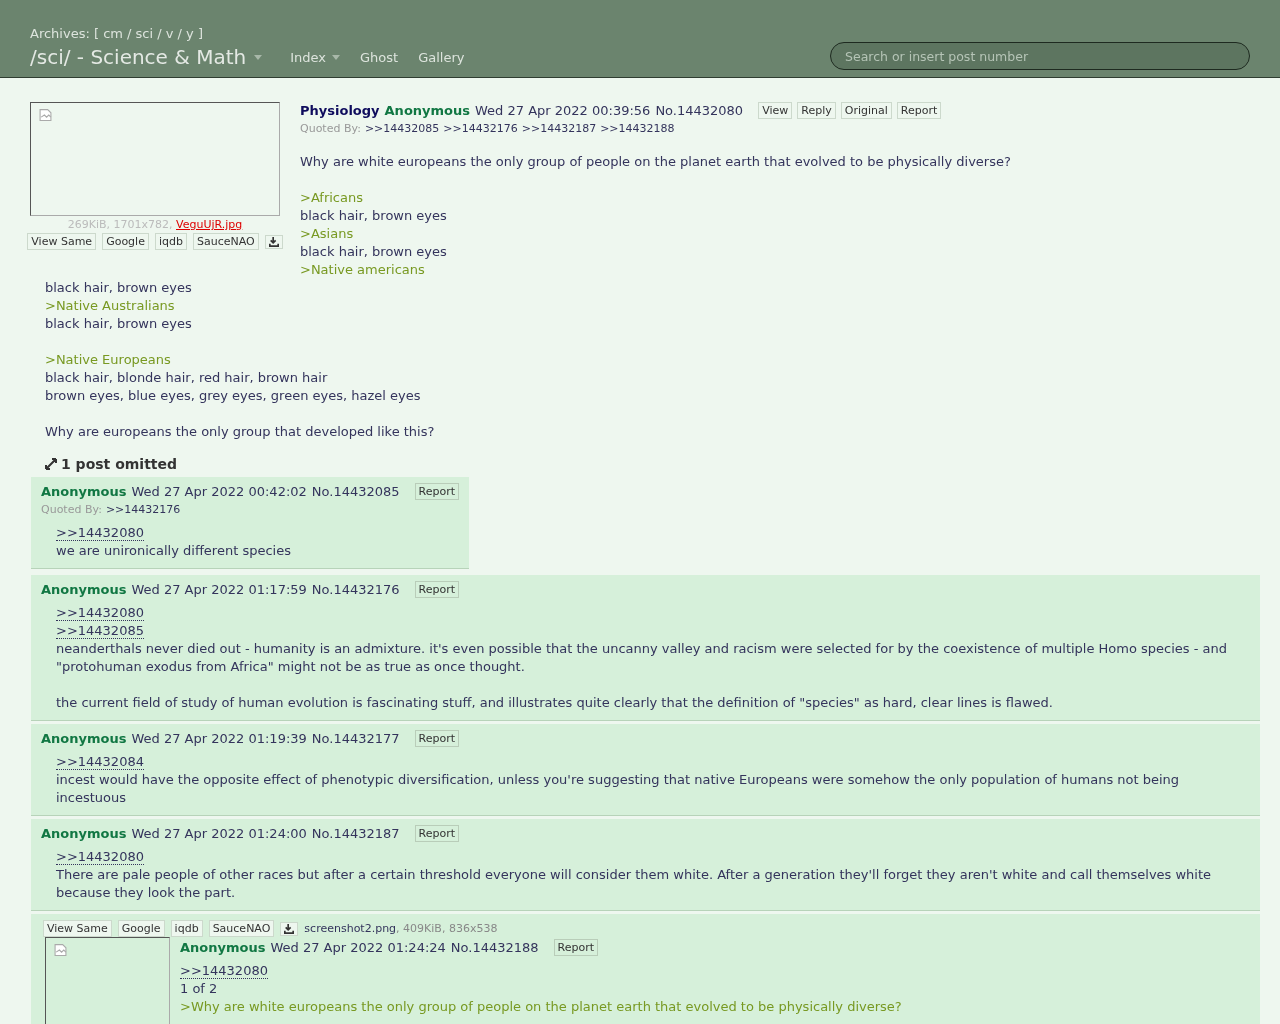 The image size is (1280, 1024). Describe the element at coordinates (699, 110) in the screenshot. I see `post-number: No.14432080` at that location.